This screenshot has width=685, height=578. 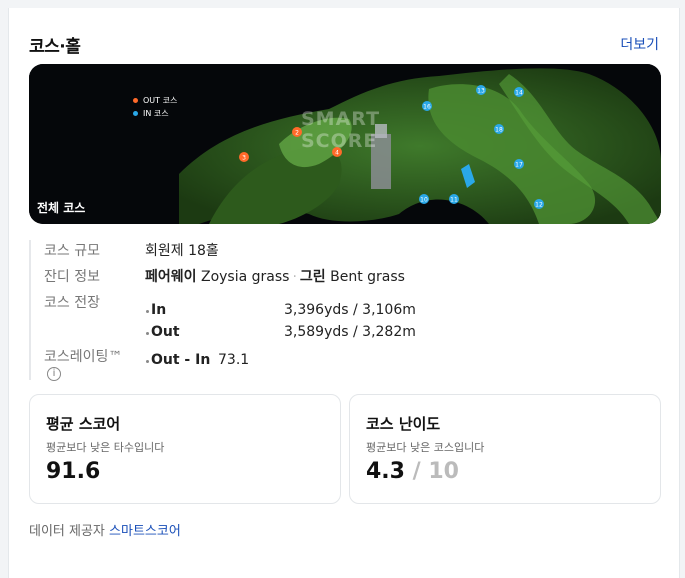 What do you see at coordinates (427, 107) in the screenshot?
I see `hole-number-label: 16` at bounding box center [427, 107].